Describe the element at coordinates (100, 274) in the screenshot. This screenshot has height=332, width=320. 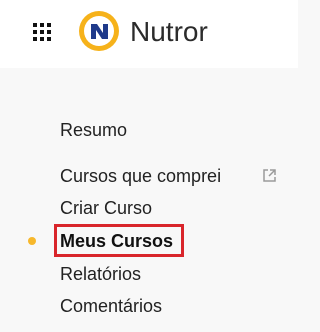
I see `menu-item-relatorios: Relatórios` at that location.